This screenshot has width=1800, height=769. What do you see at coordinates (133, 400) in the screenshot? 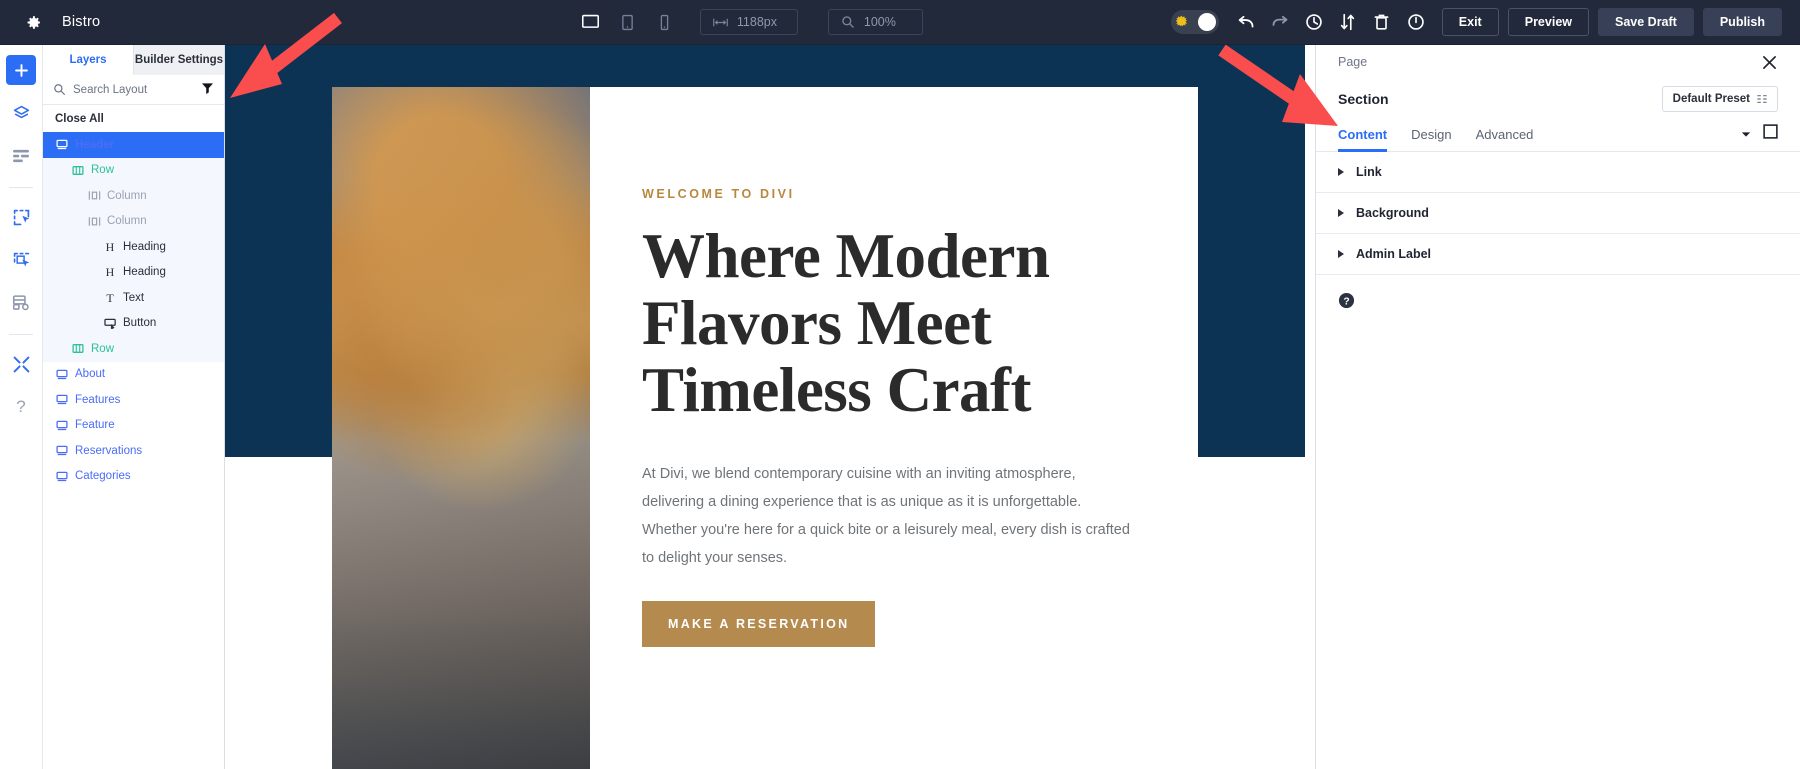
I see `layer-item-features-10: Features` at bounding box center [133, 400].